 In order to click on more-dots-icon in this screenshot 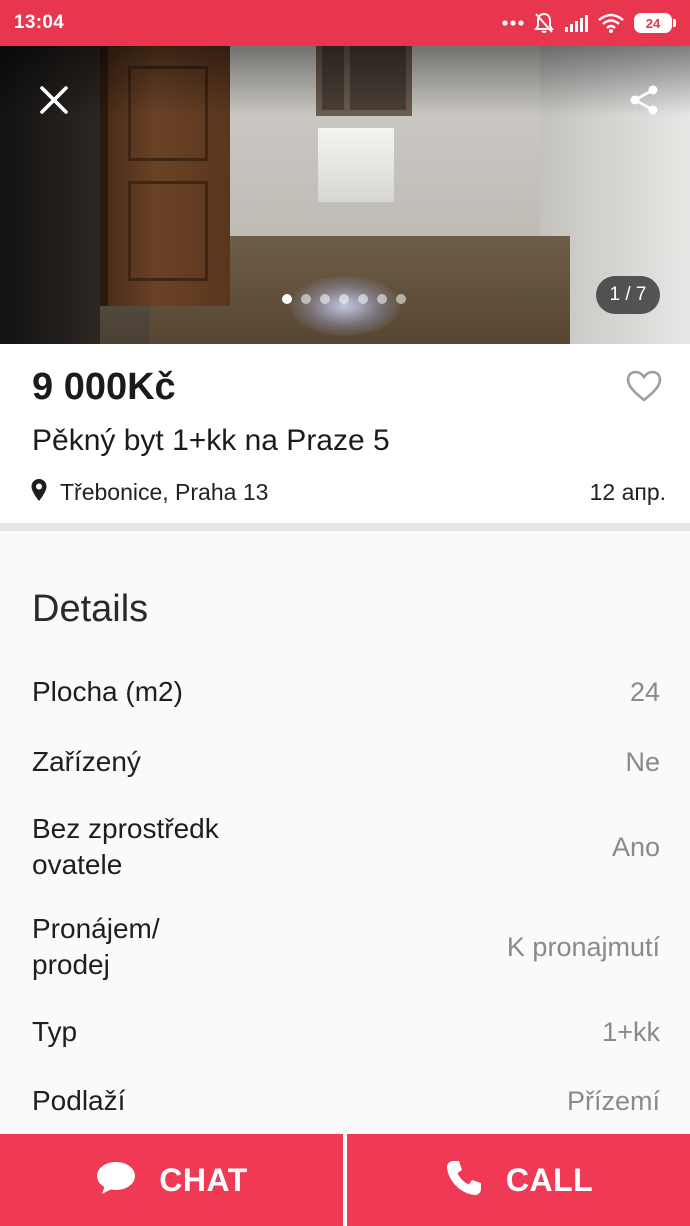, I will do `click(513, 23)`.